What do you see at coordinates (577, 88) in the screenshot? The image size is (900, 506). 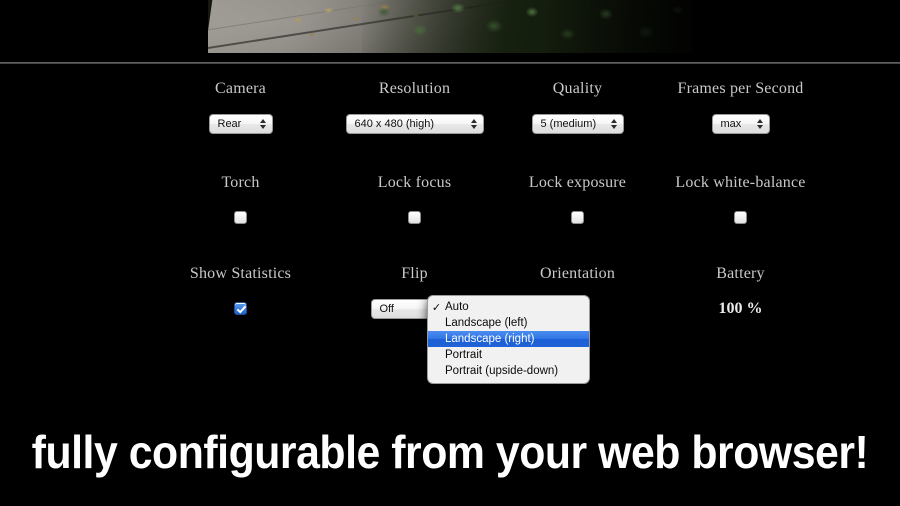 I see `label-quality: Quality` at bounding box center [577, 88].